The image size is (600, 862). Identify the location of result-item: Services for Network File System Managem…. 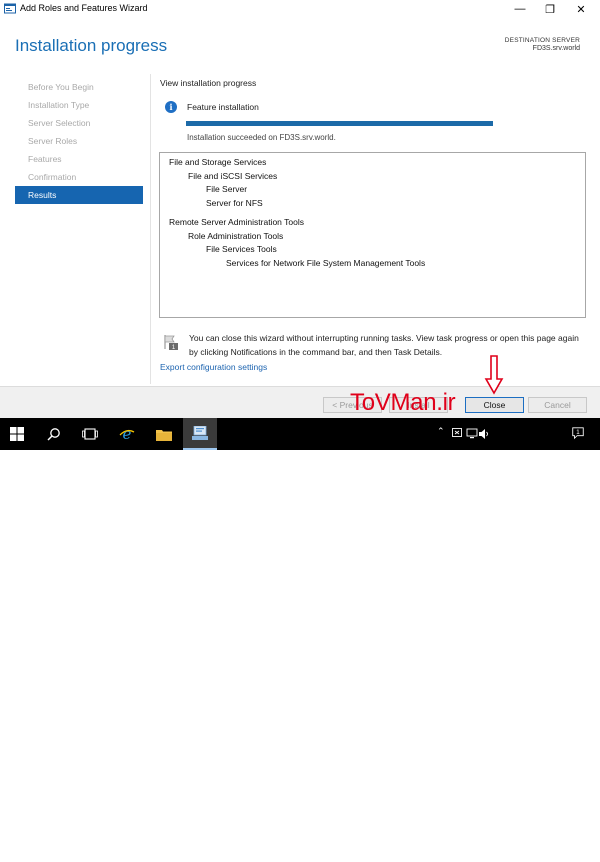
(326, 262).